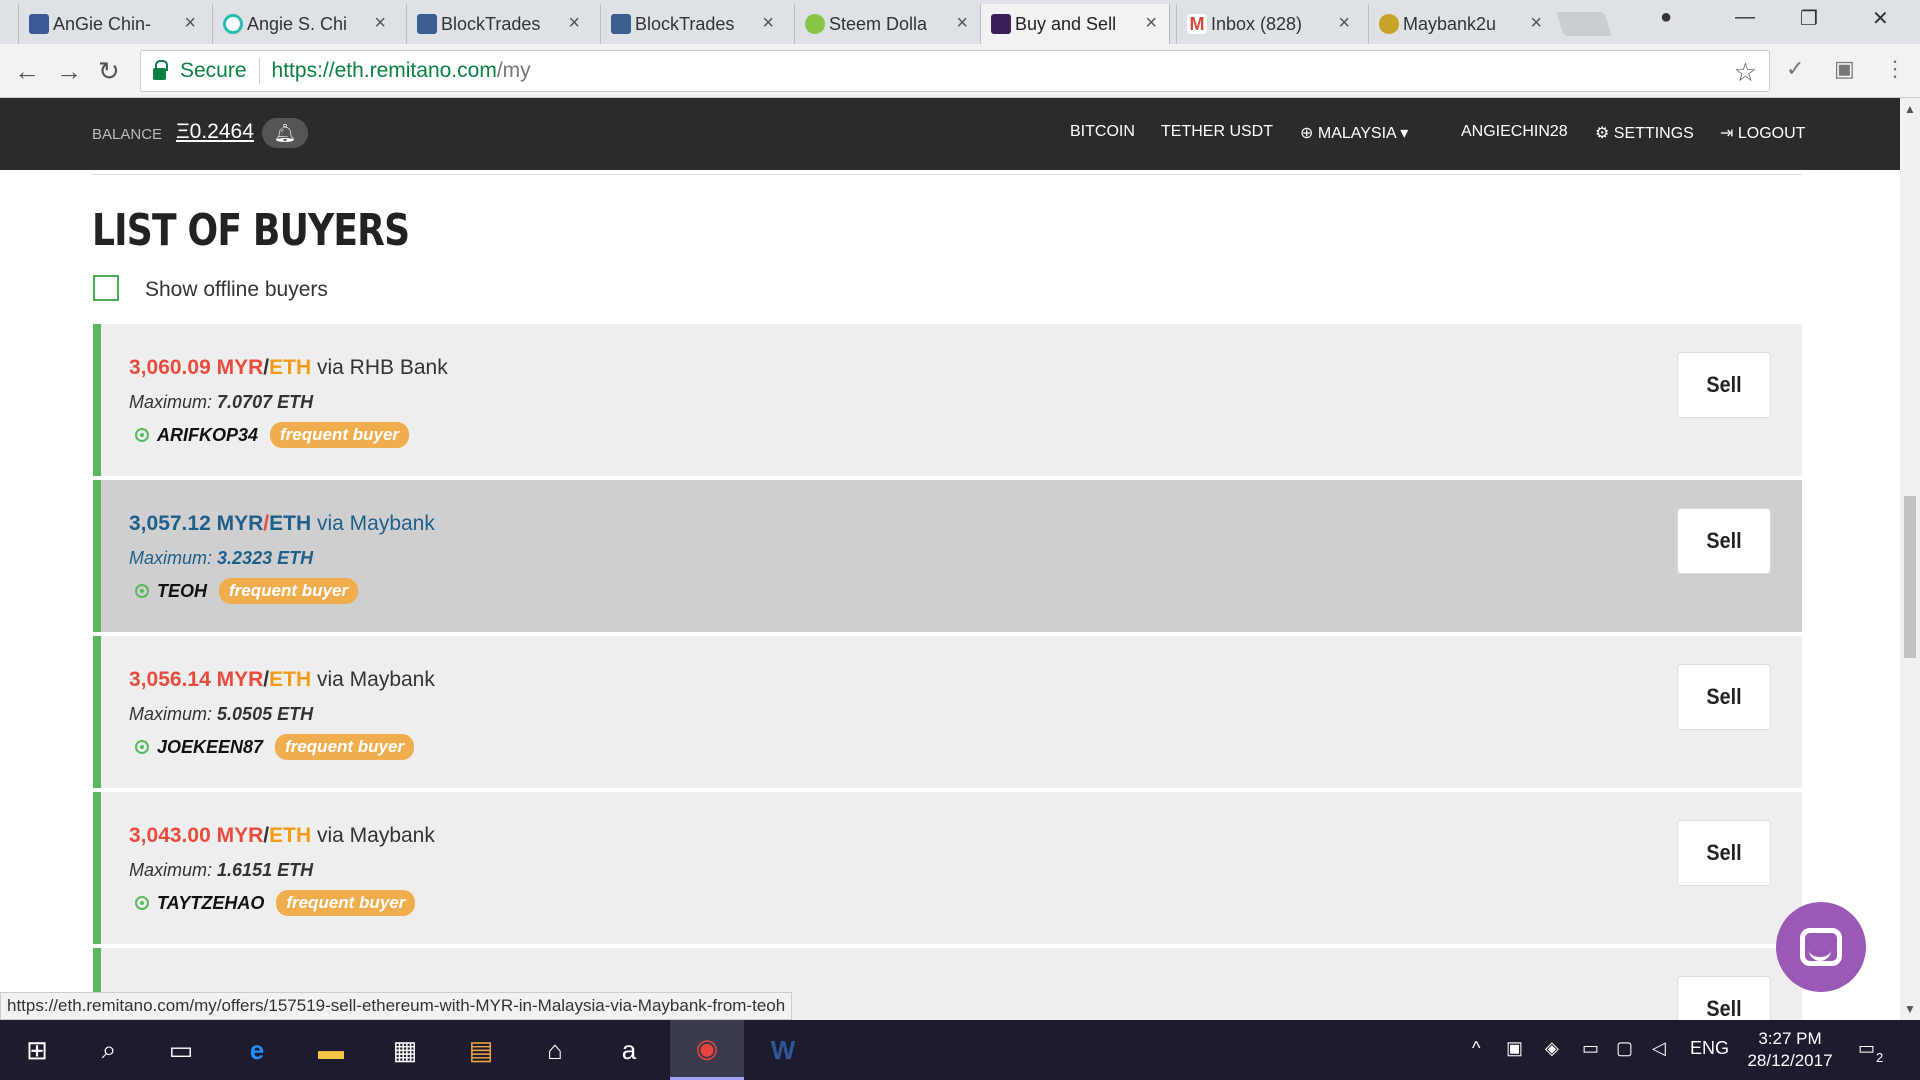 Image resolution: width=1920 pixels, height=1080 pixels. What do you see at coordinates (272, 903) in the screenshot?
I see `user-line: TAYTZEHAO frequent buyer` at bounding box center [272, 903].